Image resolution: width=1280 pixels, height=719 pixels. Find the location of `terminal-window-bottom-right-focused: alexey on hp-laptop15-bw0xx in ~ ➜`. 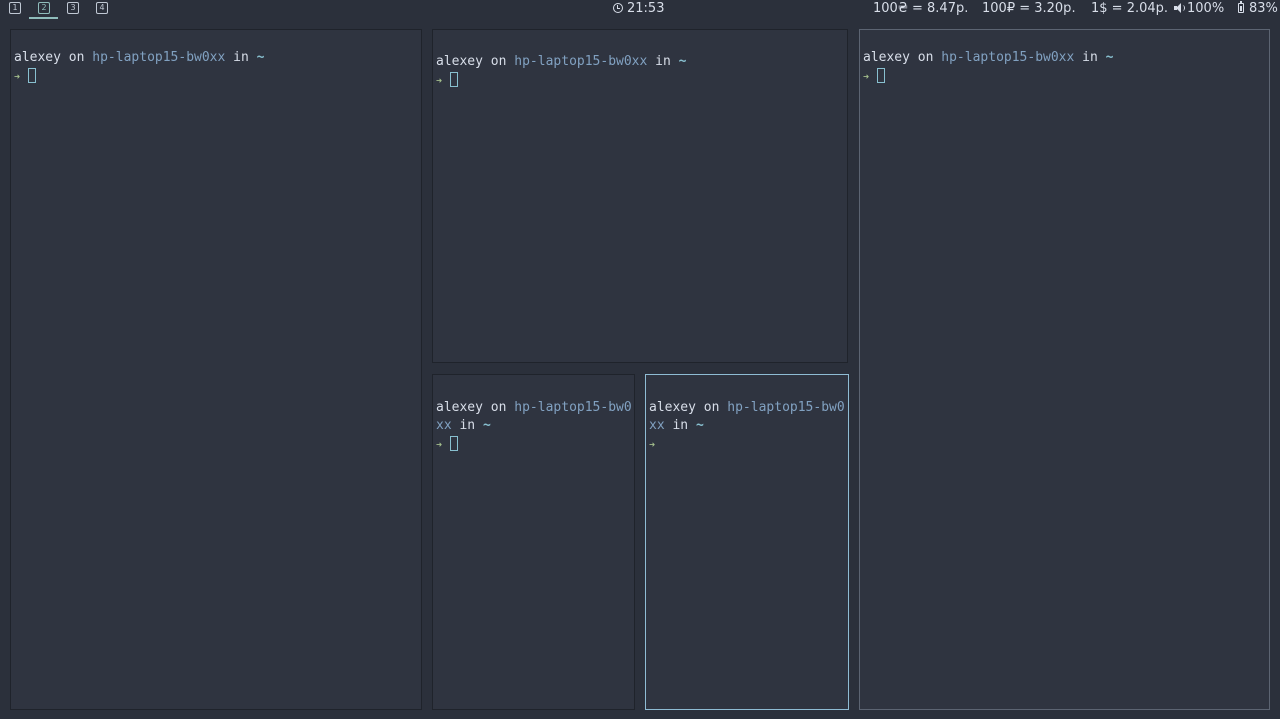

terminal-window-bottom-right-focused: alexey on hp-laptop15-bw0xx in ~ ➜ is located at coordinates (747, 542).